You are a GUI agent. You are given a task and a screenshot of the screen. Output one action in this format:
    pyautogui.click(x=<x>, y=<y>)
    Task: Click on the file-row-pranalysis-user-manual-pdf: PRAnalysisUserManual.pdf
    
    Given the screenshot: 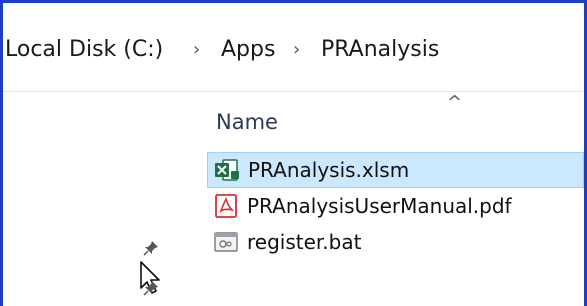 What is the action you would take?
    pyautogui.click(x=395, y=206)
    